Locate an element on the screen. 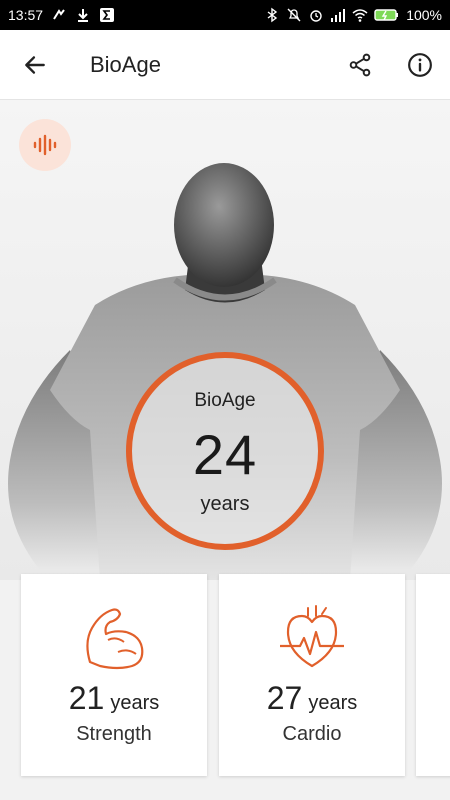  audio-wave-icon is located at coordinates (45, 145).